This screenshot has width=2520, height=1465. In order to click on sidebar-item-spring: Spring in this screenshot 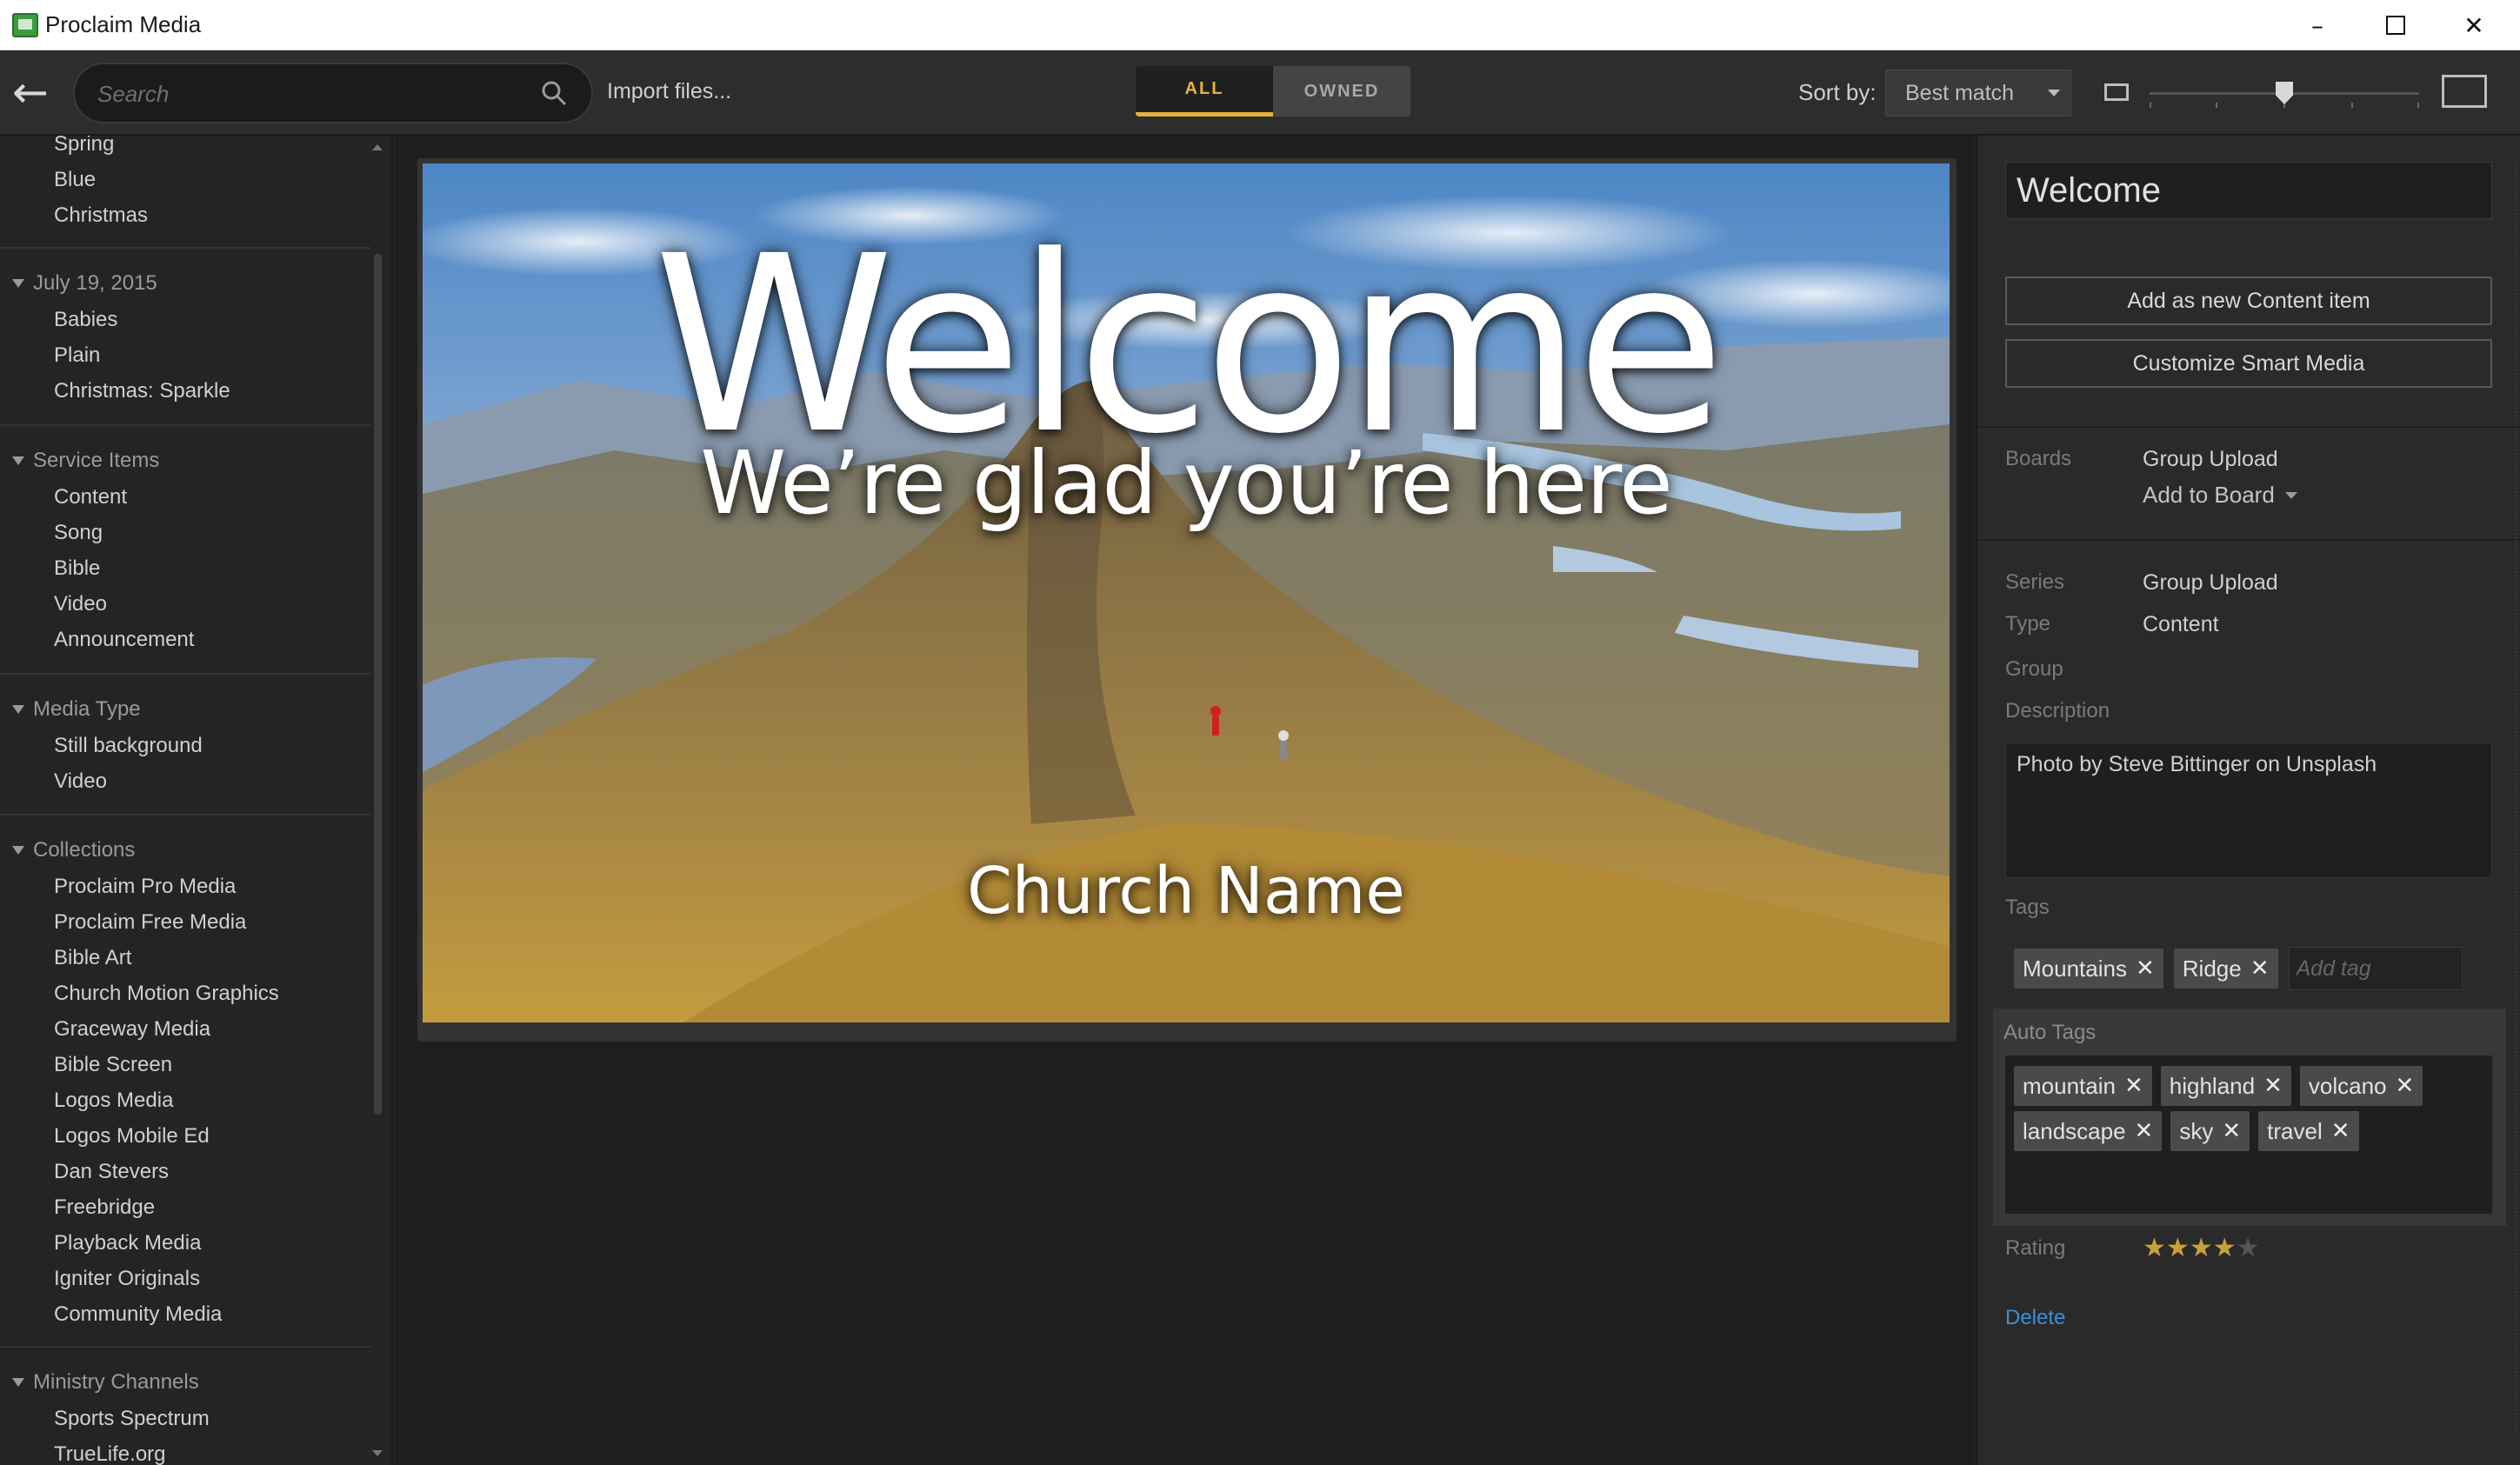, I will do `click(84, 146)`.